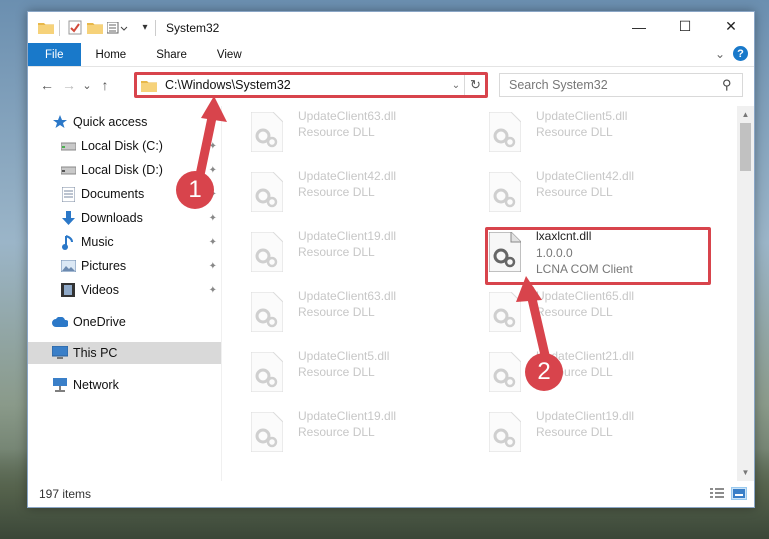 The image size is (769, 539). What do you see at coordinates (47, 85) in the screenshot?
I see `back-button: ←` at bounding box center [47, 85].